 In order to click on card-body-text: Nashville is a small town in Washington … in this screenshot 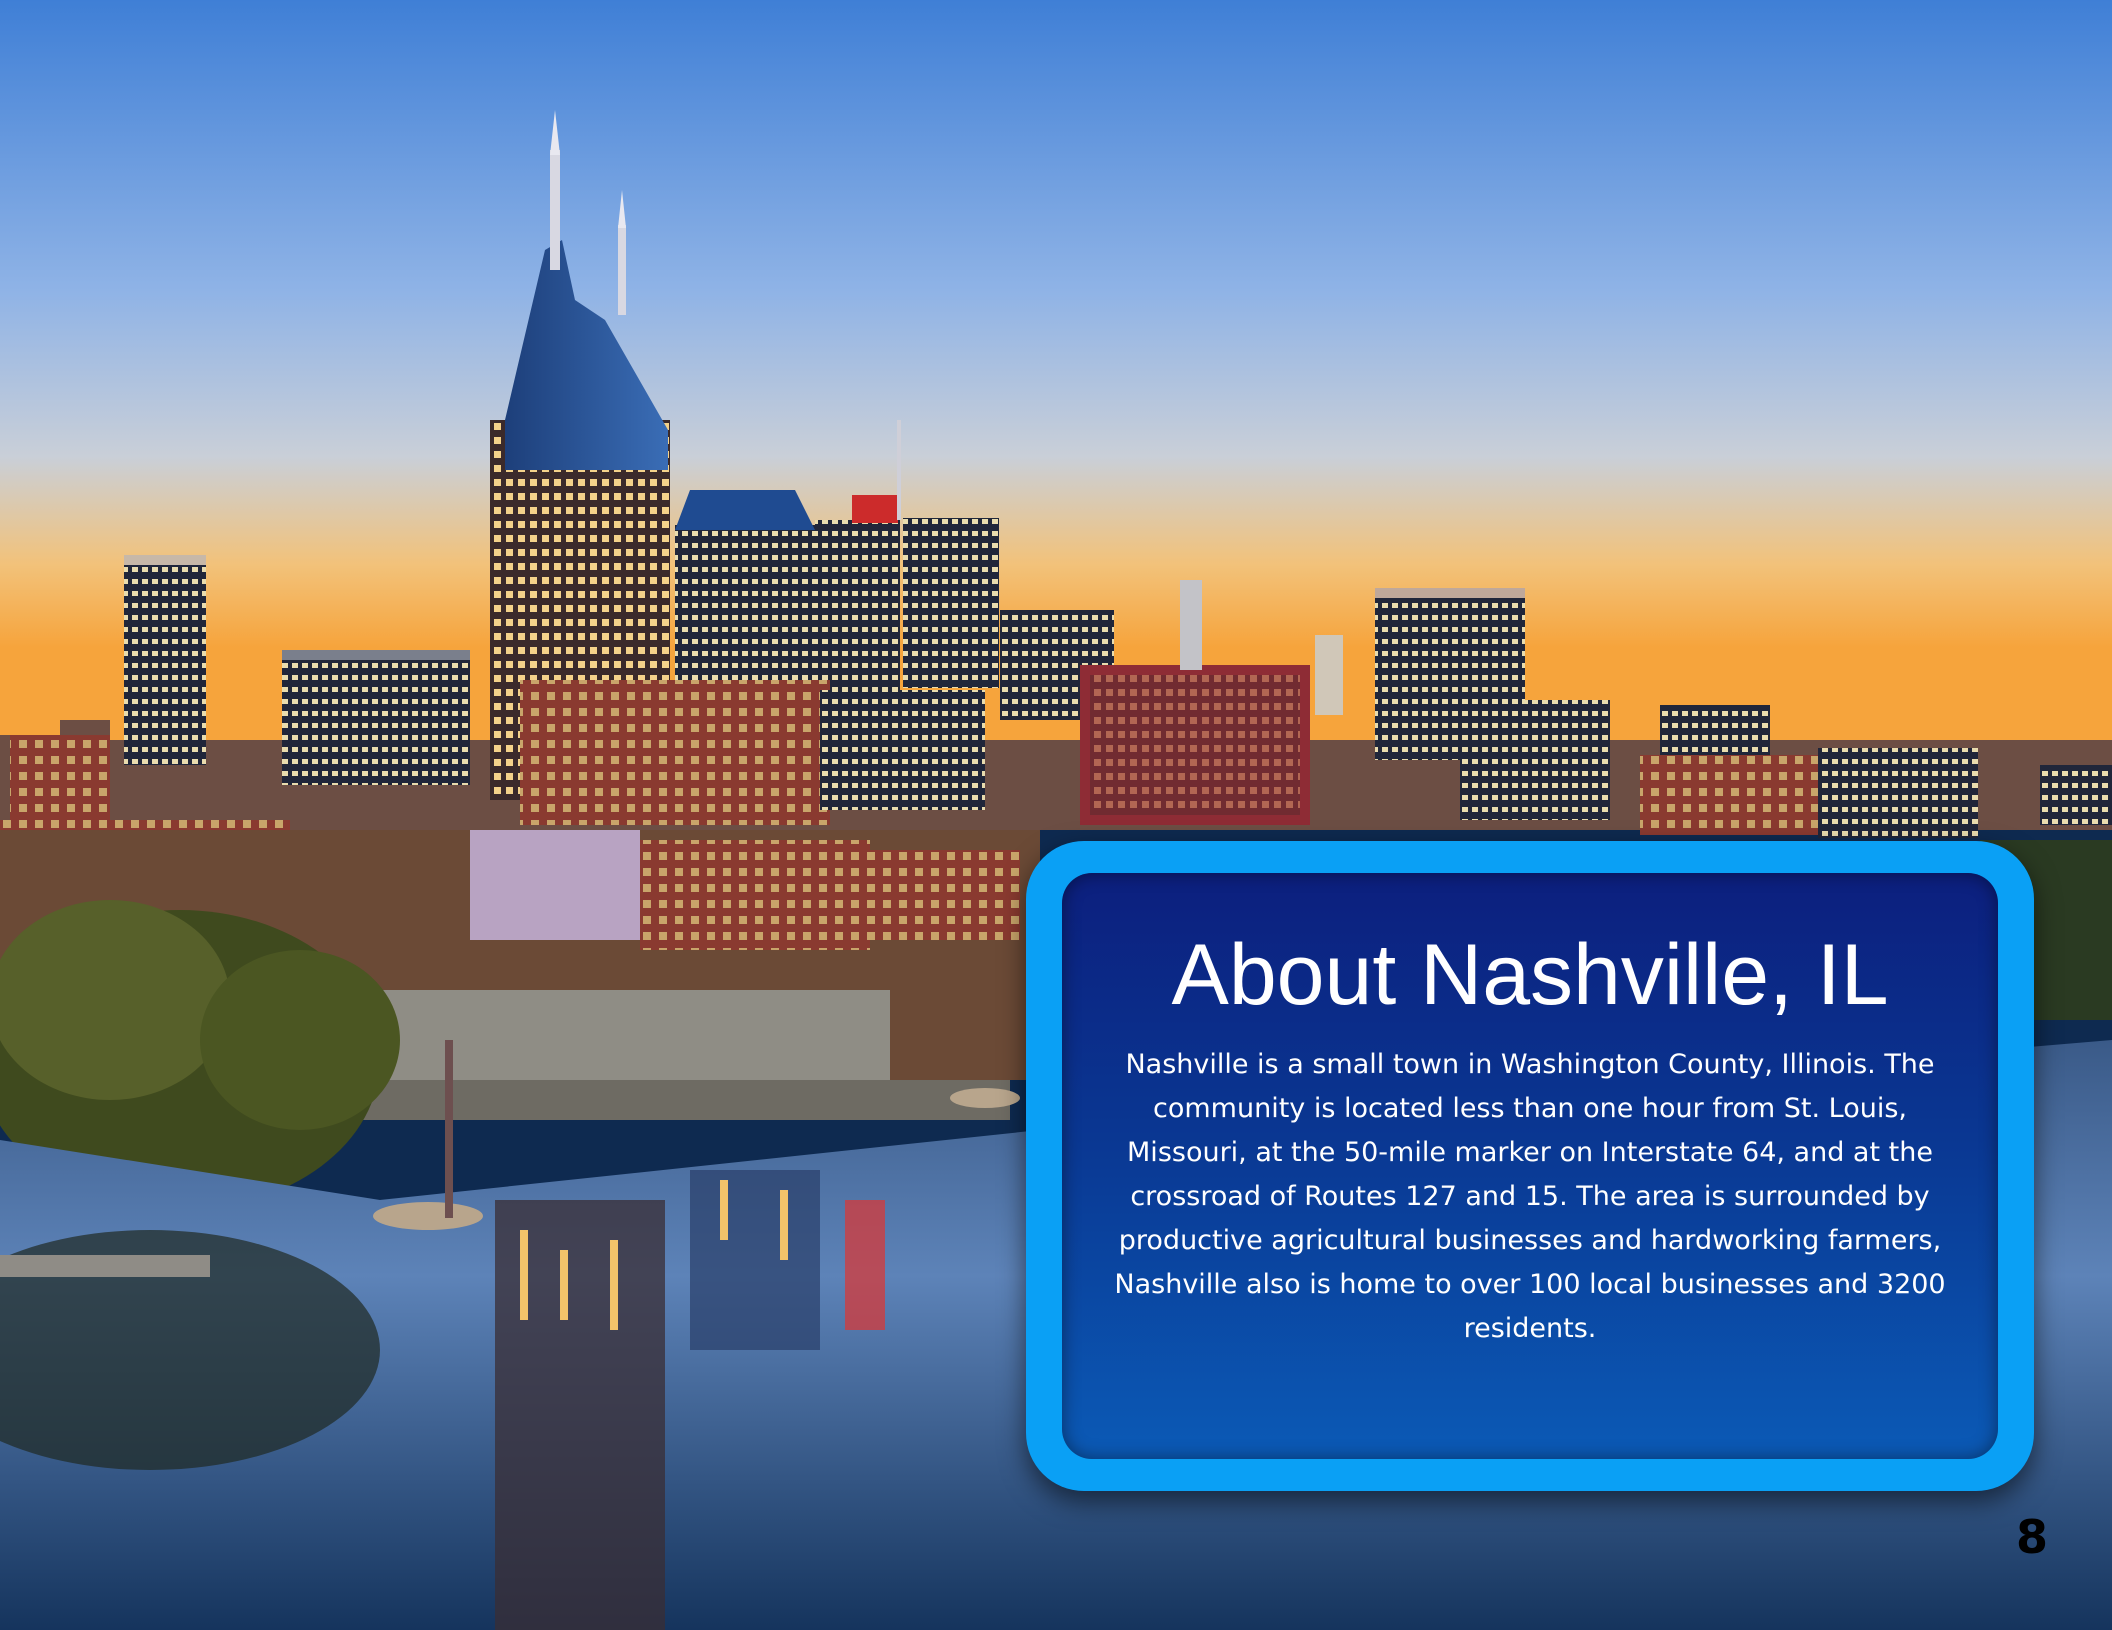, I will do `click(1530, 1196)`.